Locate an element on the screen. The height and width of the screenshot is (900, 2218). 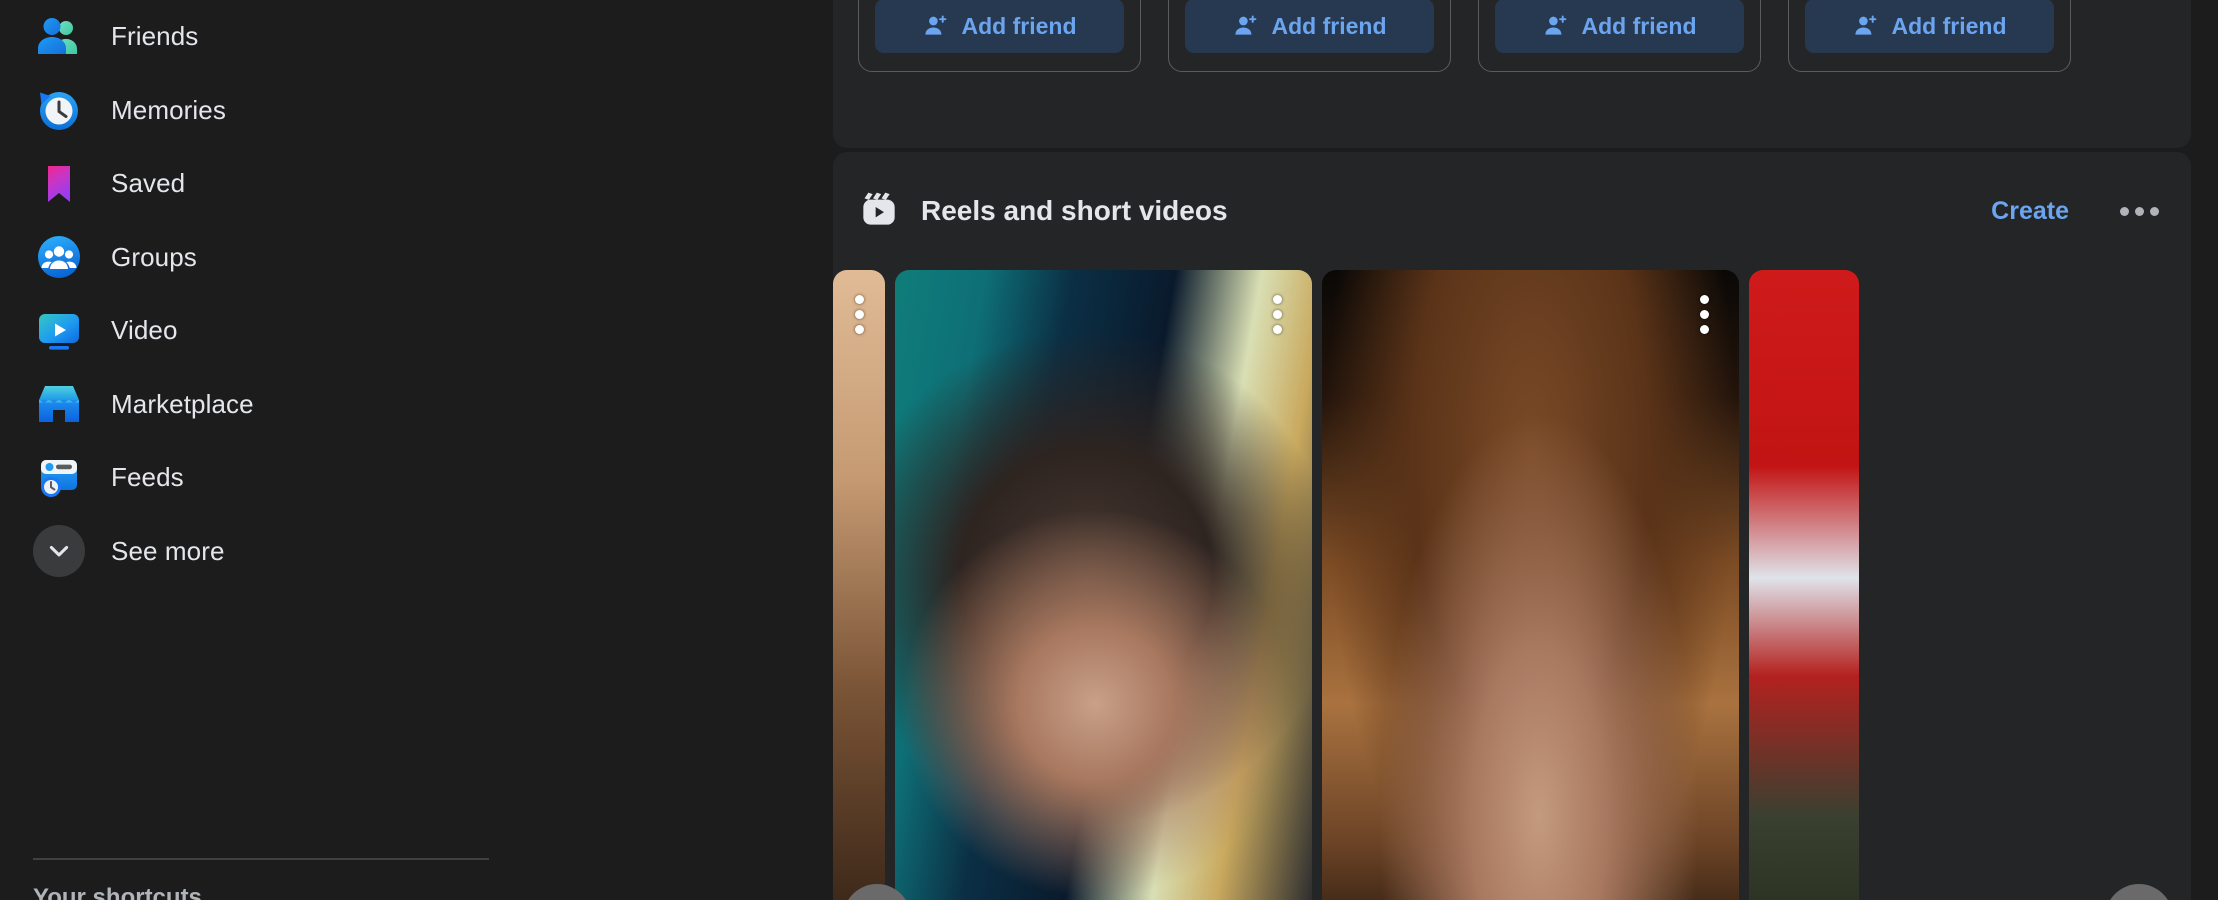
sidebar-item-label: Feeds is located at coordinates (147, 477).